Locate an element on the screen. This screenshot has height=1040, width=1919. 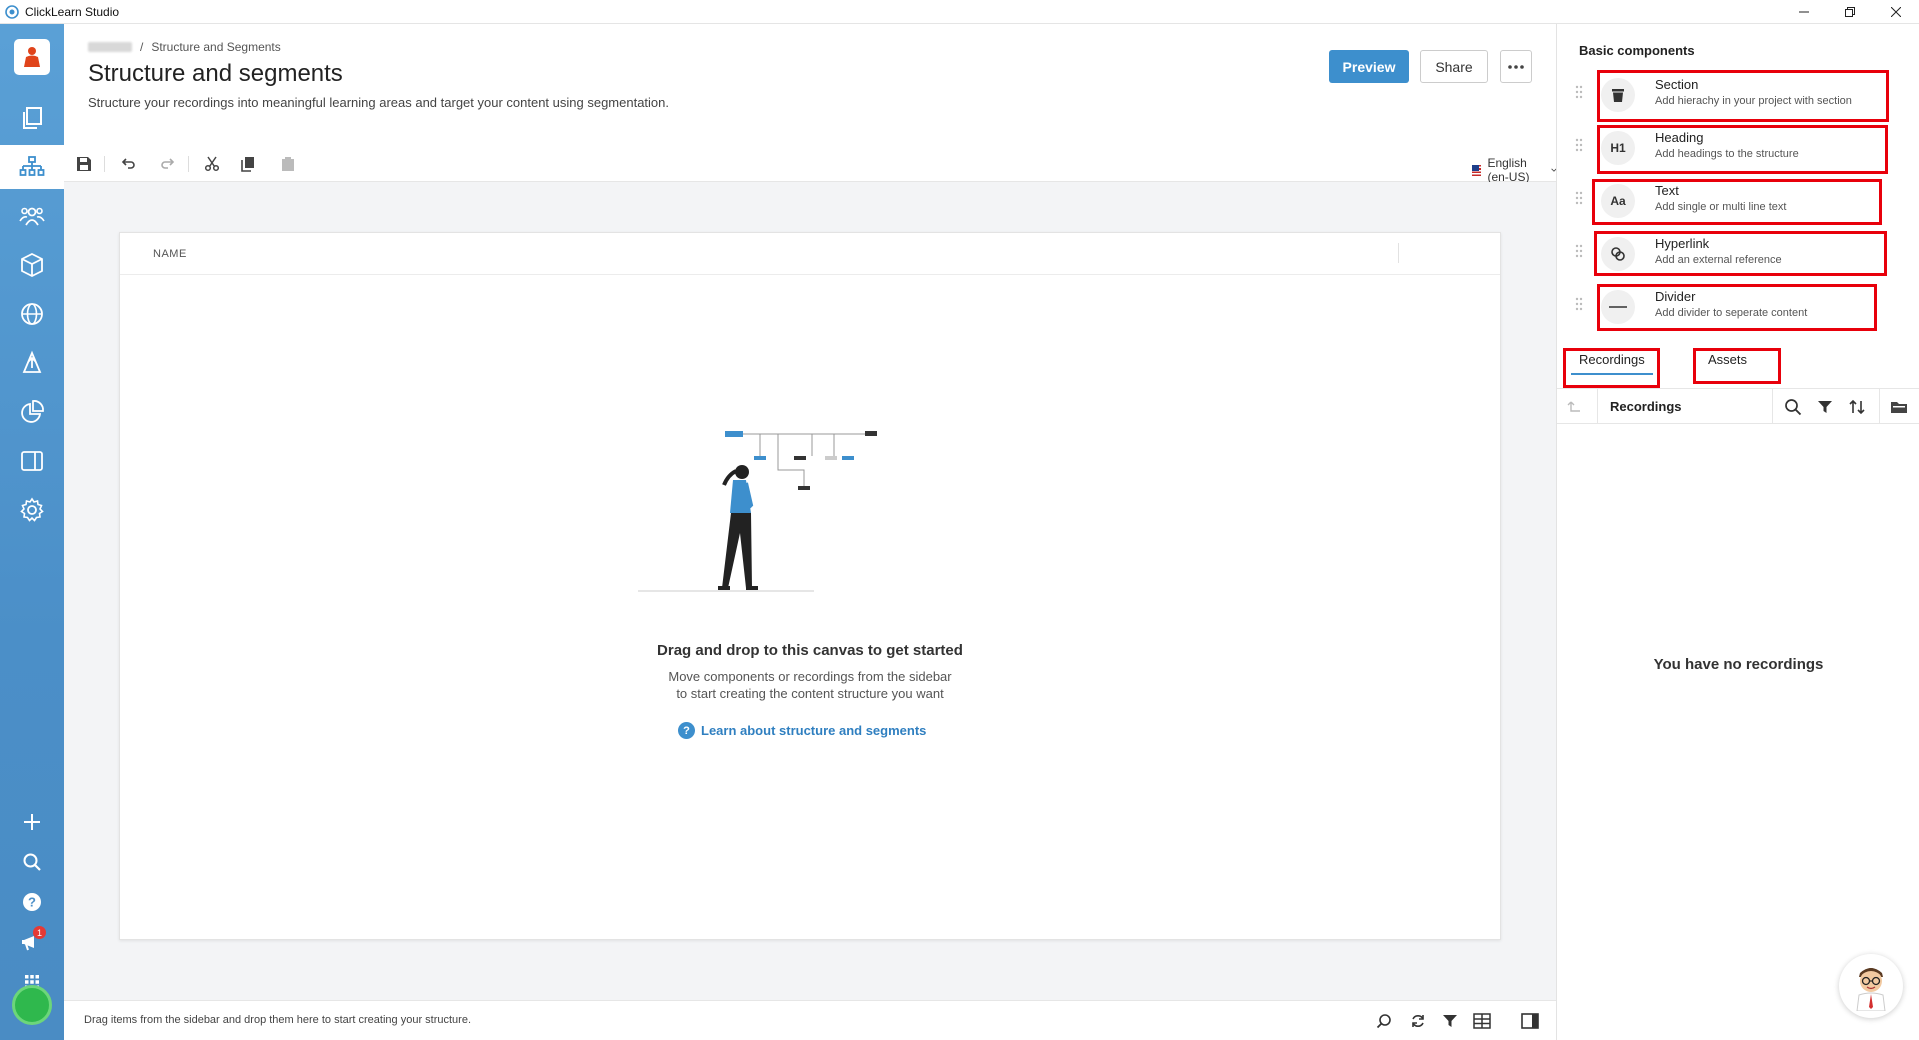
undo-icon is located at coordinates (128, 163).